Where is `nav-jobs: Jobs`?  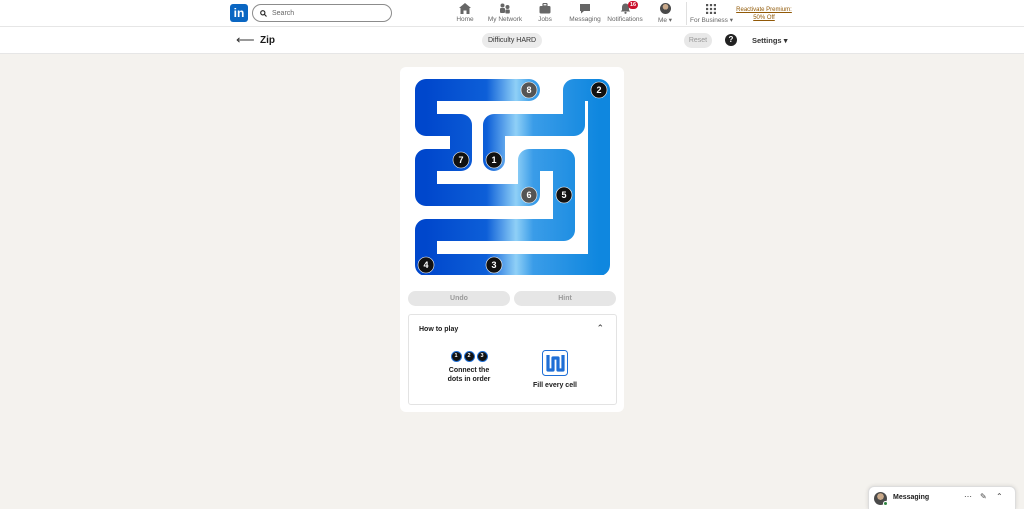
nav-jobs: Jobs is located at coordinates (545, 14).